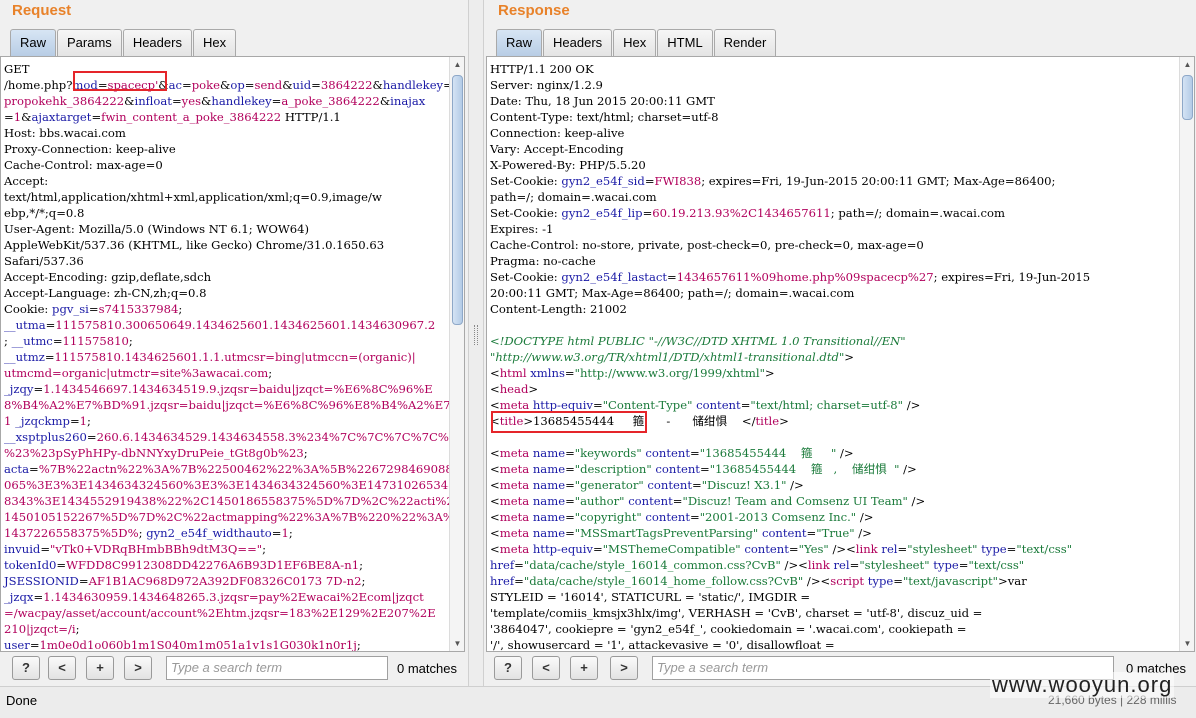 The height and width of the screenshot is (718, 1196). I want to click on code-line: Content-Type: text/html; charset=utf-8, so click(790, 117).